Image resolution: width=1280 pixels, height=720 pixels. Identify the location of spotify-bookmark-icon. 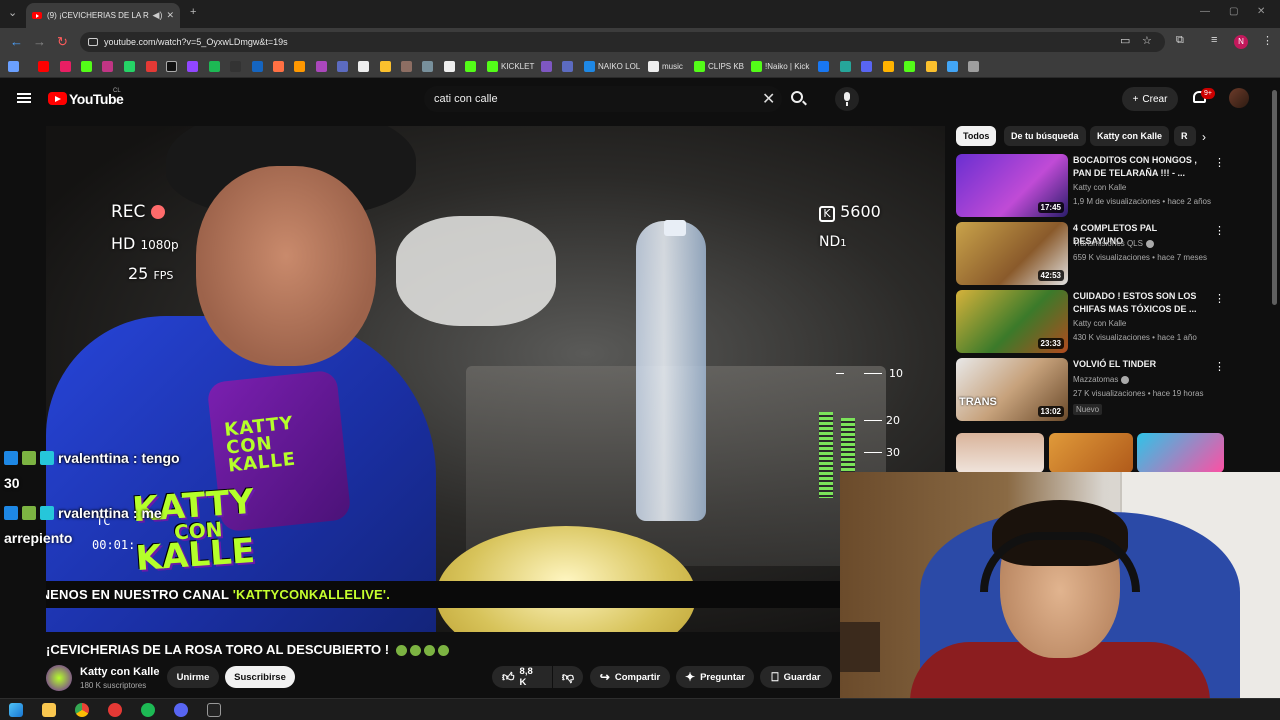
(214, 66).